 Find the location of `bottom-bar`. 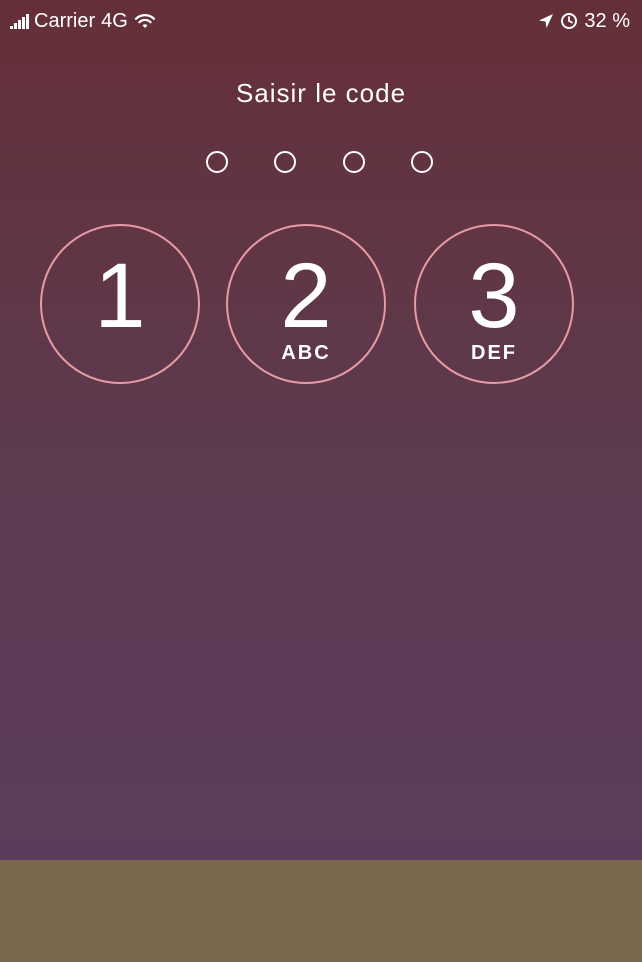

bottom-bar is located at coordinates (321, 911).